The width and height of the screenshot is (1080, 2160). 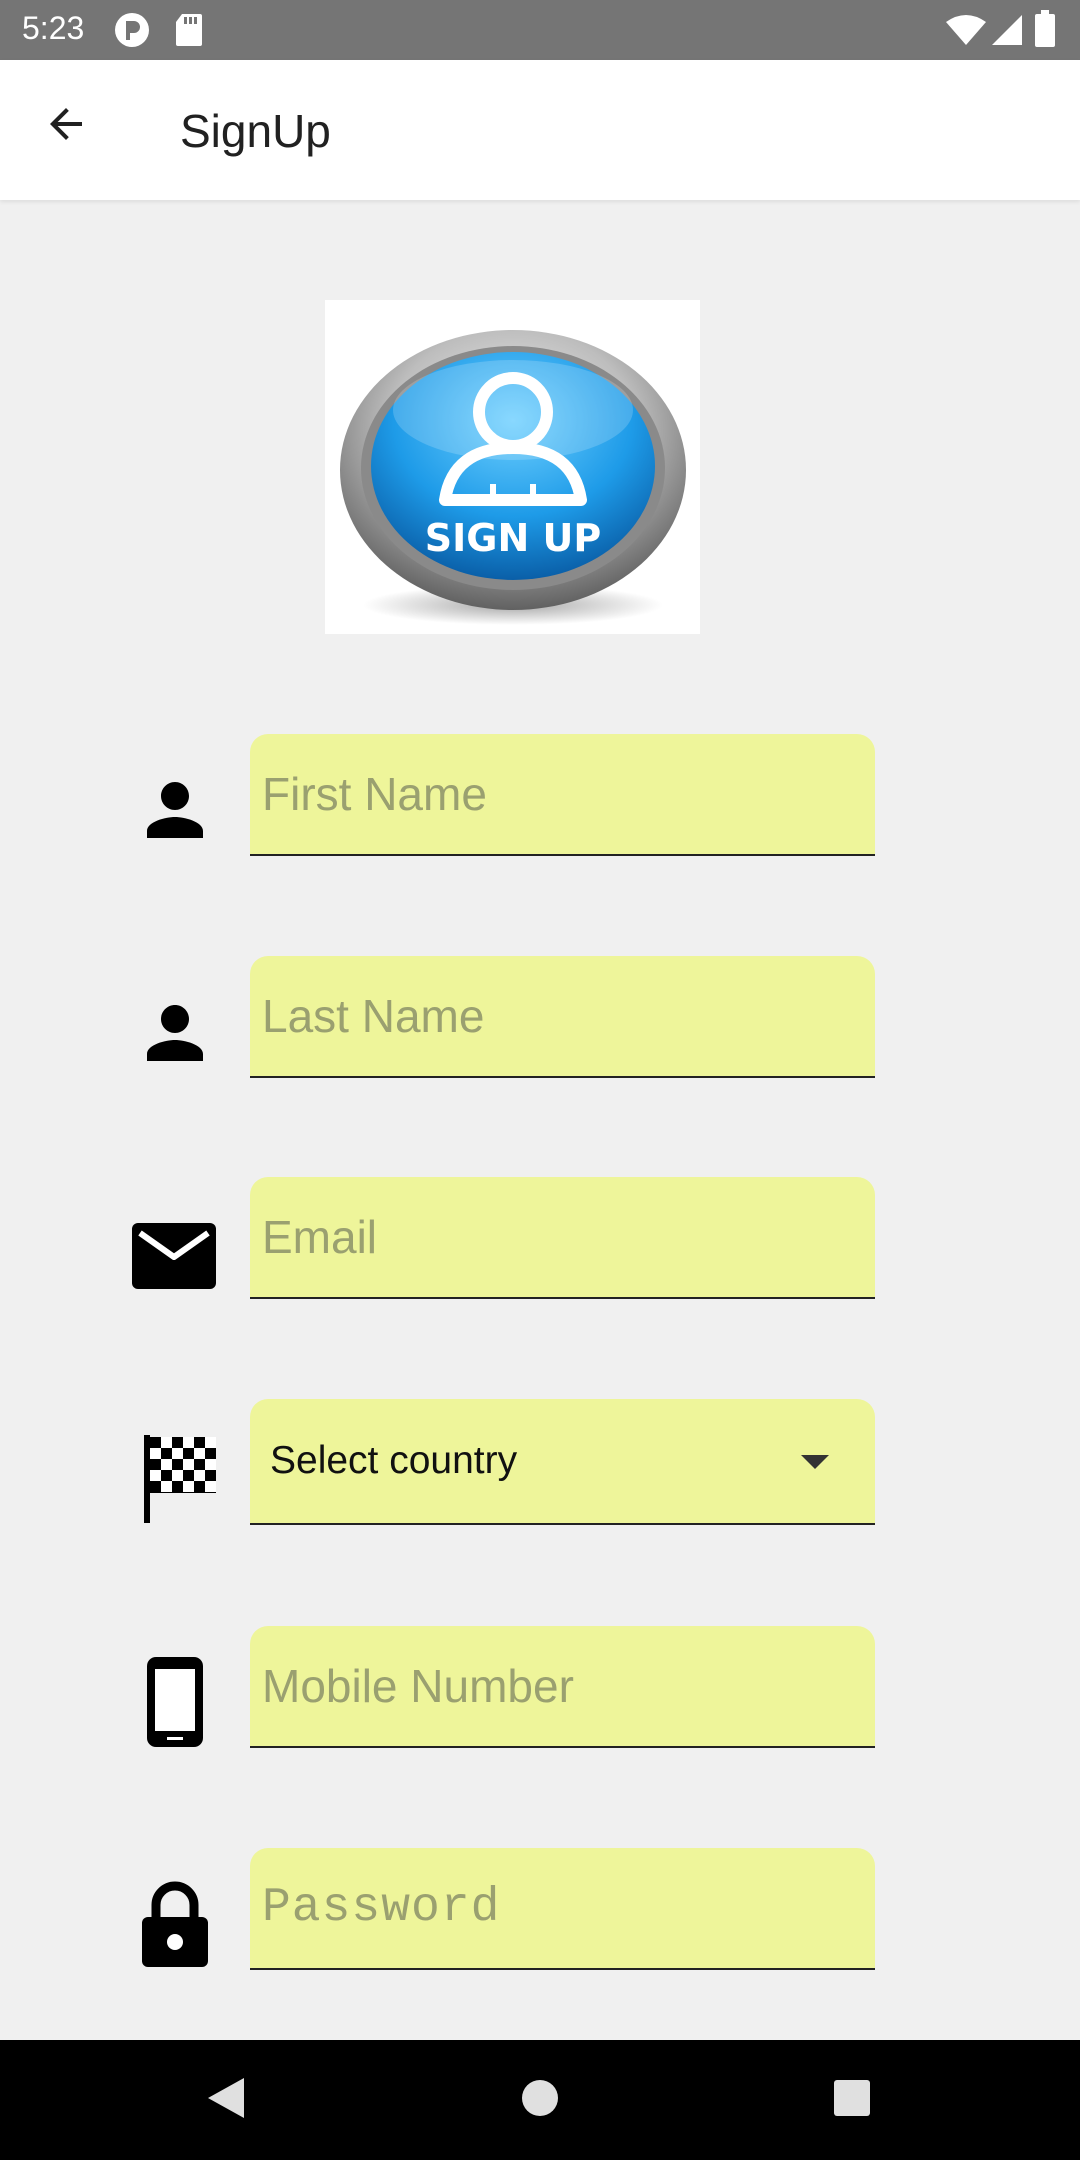 I want to click on status-bar: 5:23, so click(x=540, y=30).